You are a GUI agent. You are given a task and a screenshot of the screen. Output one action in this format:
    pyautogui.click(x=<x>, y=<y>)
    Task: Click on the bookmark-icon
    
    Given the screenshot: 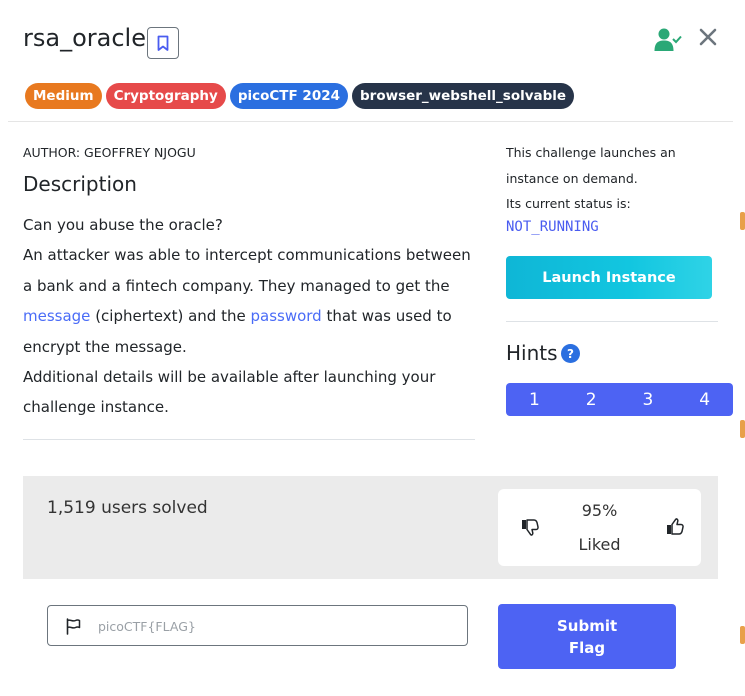 What is the action you would take?
    pyautogui.click(x=163, y=43)
    